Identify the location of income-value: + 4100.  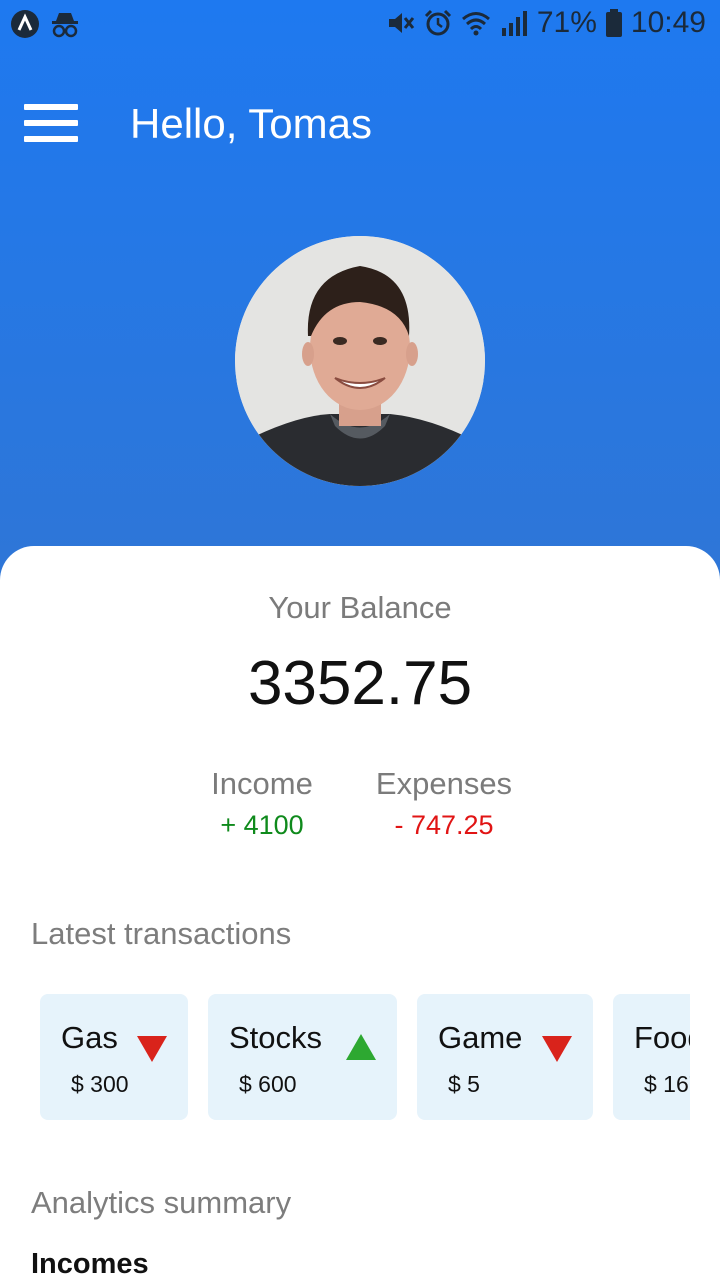
(262, 825).